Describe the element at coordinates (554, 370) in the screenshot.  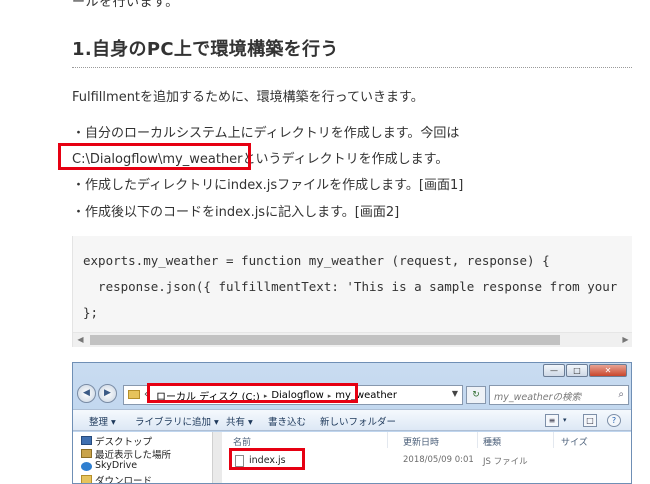
I see `minimize-icon: —` at that location.